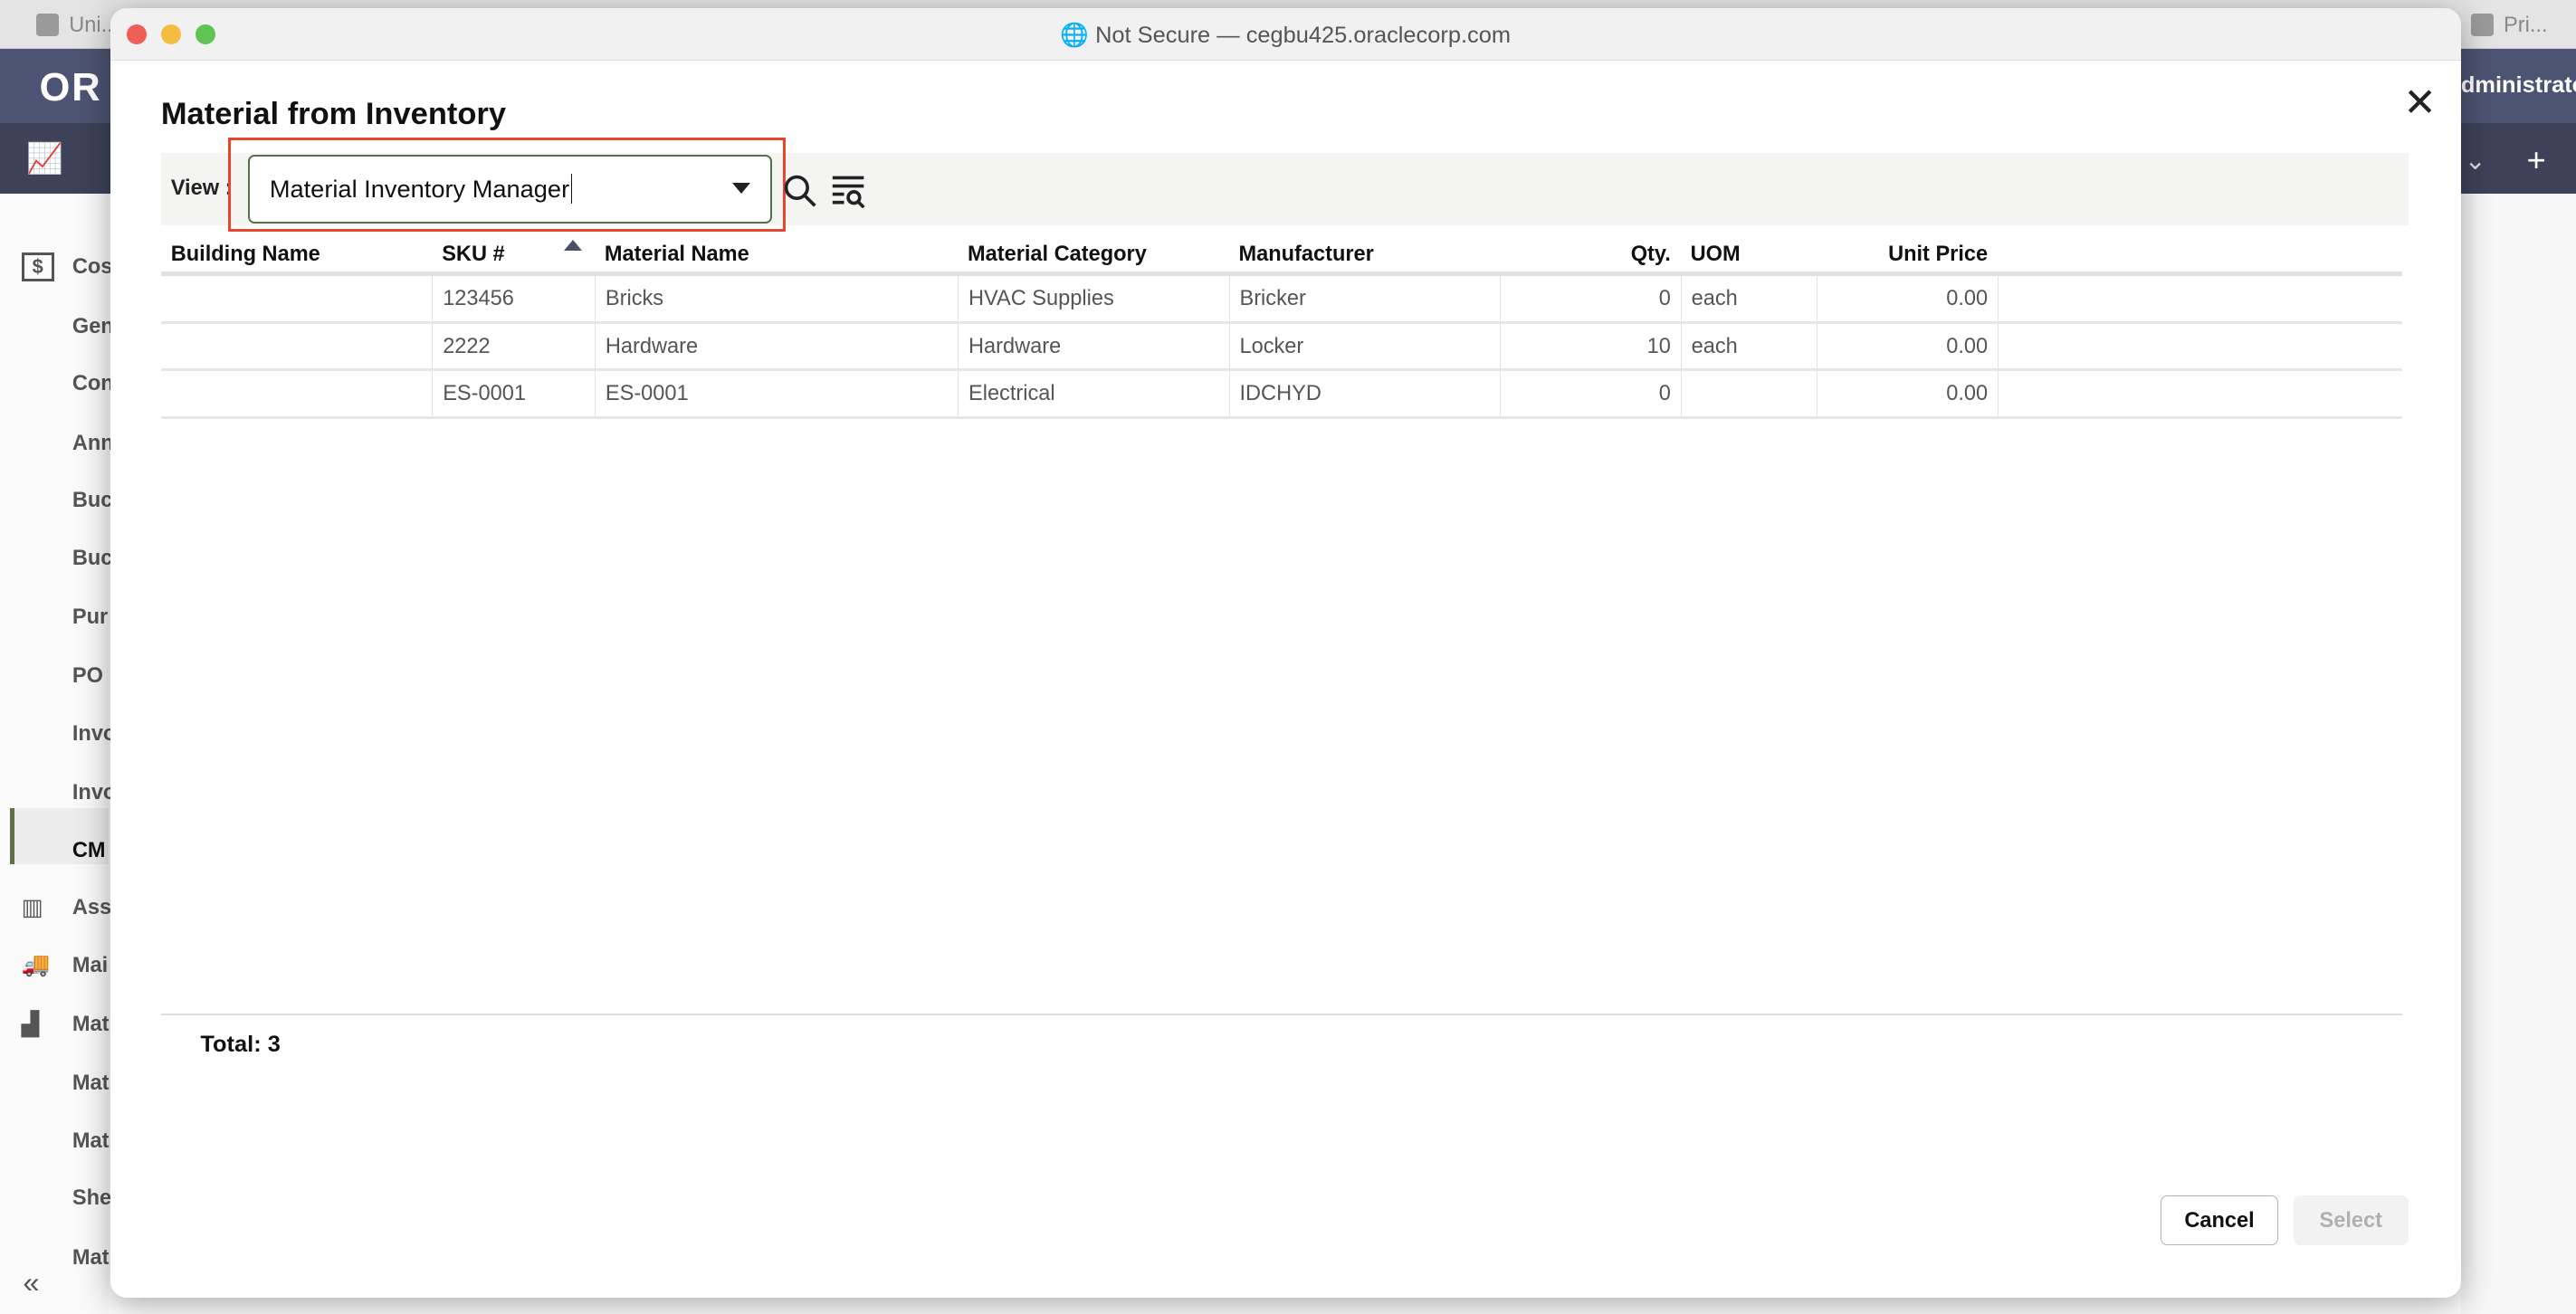 This screenshot has height=1314, width=2576. Describe the element at coordinates (92, 266) in the screenshot. I see `sidebar-item: Cos` at that location.